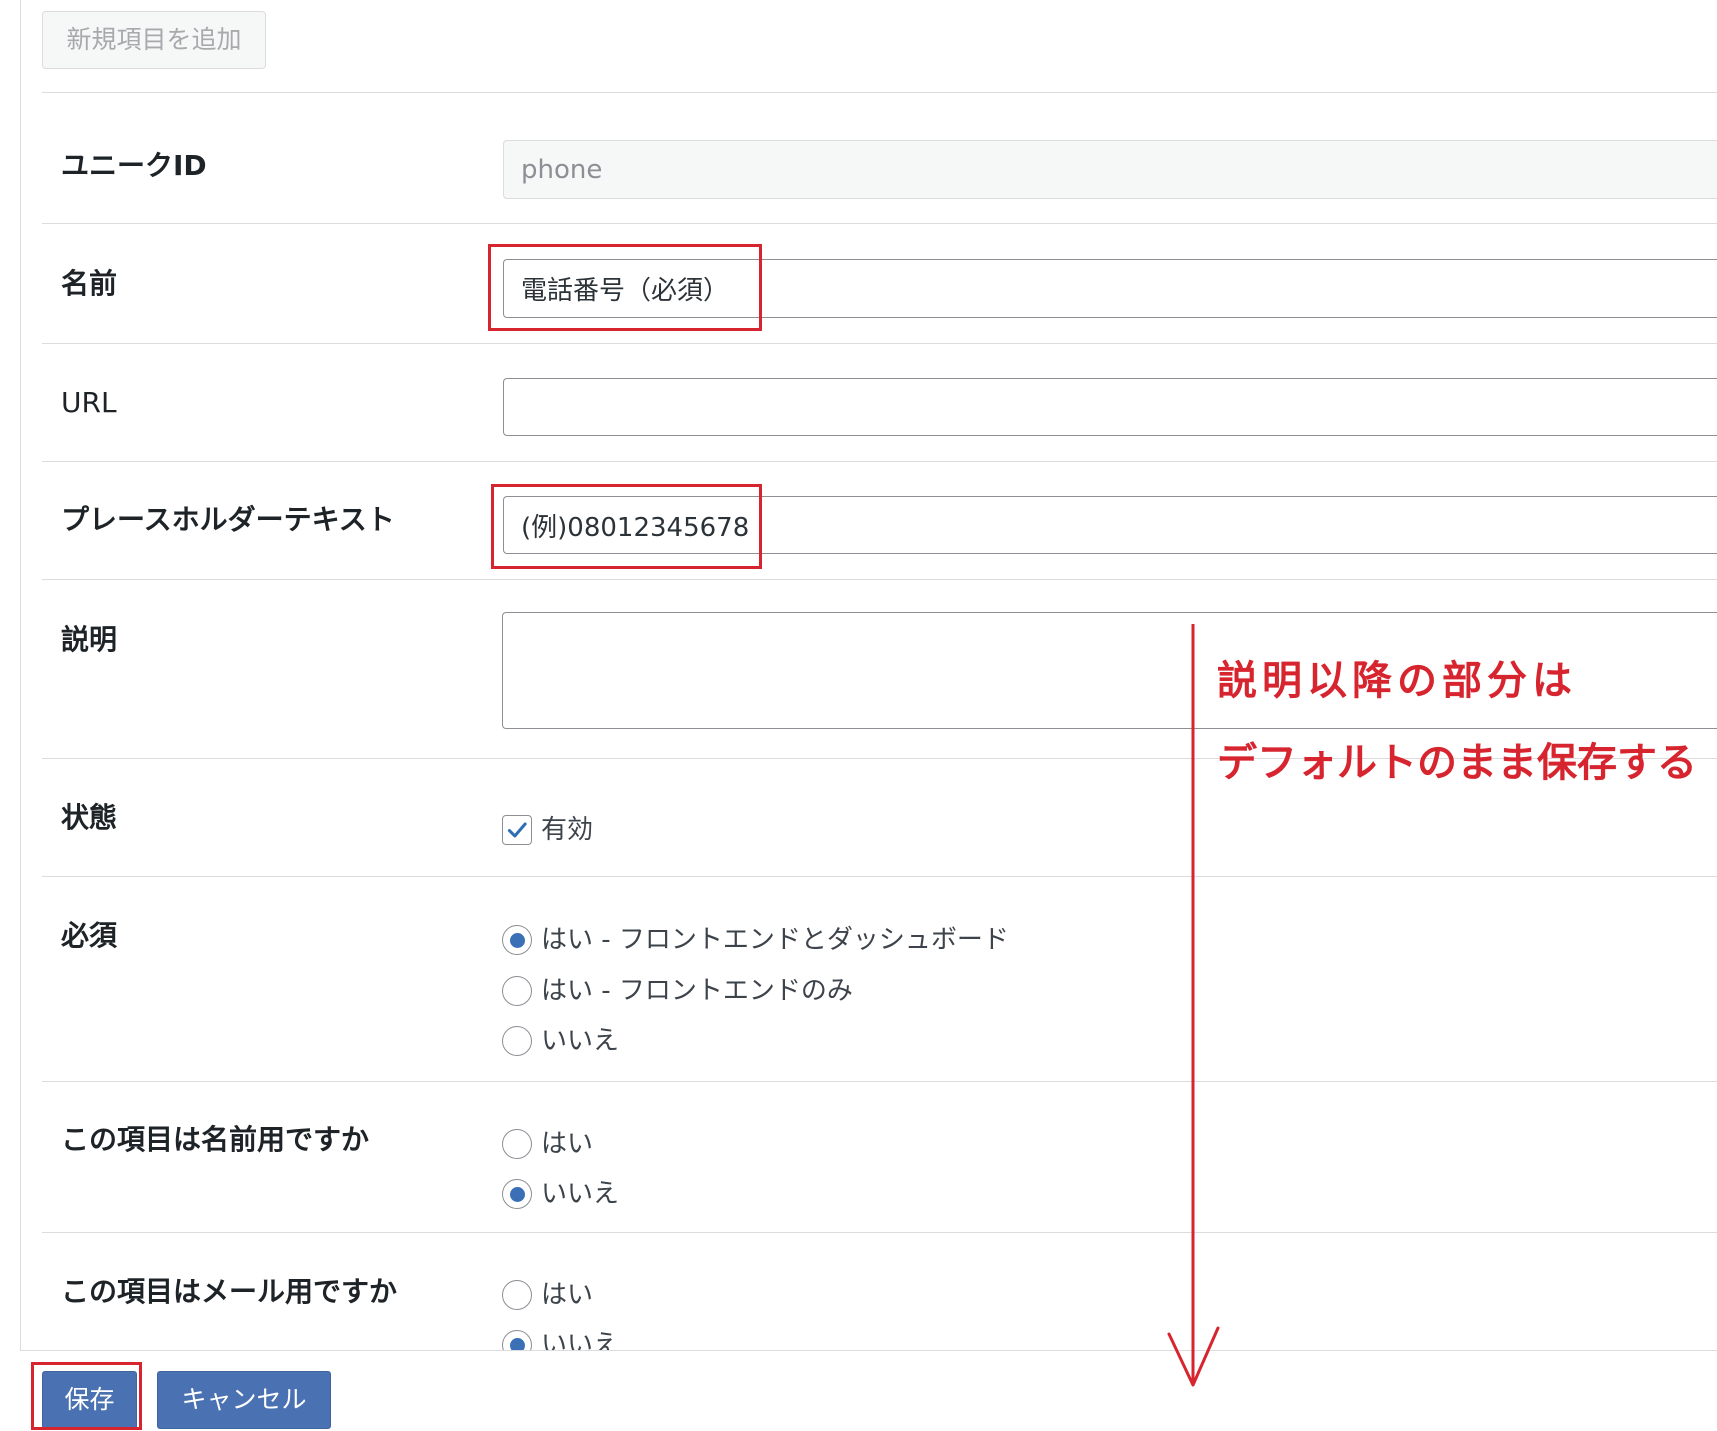  I want to click on is-name-field-radio-no, so click(517, 1194).